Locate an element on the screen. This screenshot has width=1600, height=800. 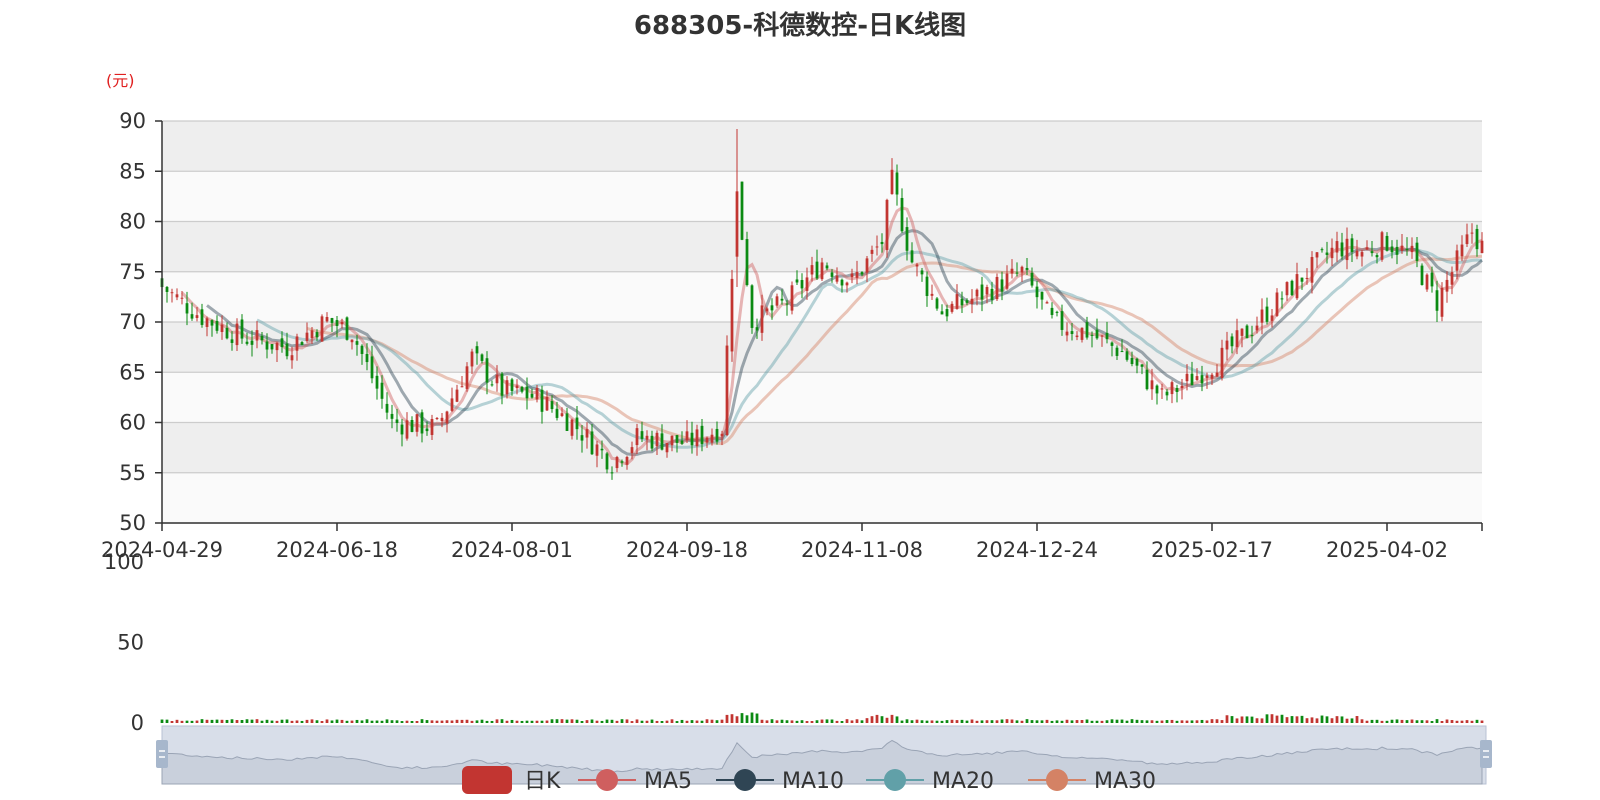
x-tick-label: 2024-11-08 is located at coordinates (862, 550).